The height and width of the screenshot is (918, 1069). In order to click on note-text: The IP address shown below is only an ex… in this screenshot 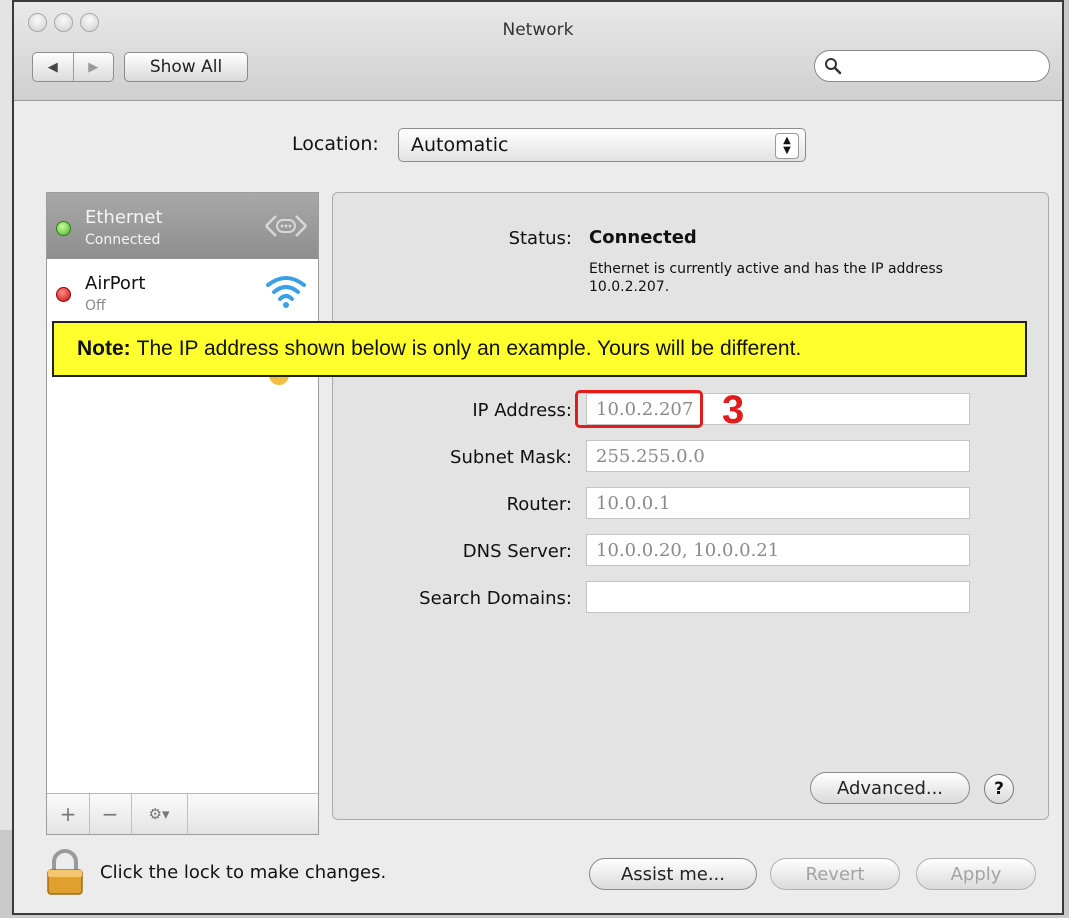, I will do `click(469, 348)`.